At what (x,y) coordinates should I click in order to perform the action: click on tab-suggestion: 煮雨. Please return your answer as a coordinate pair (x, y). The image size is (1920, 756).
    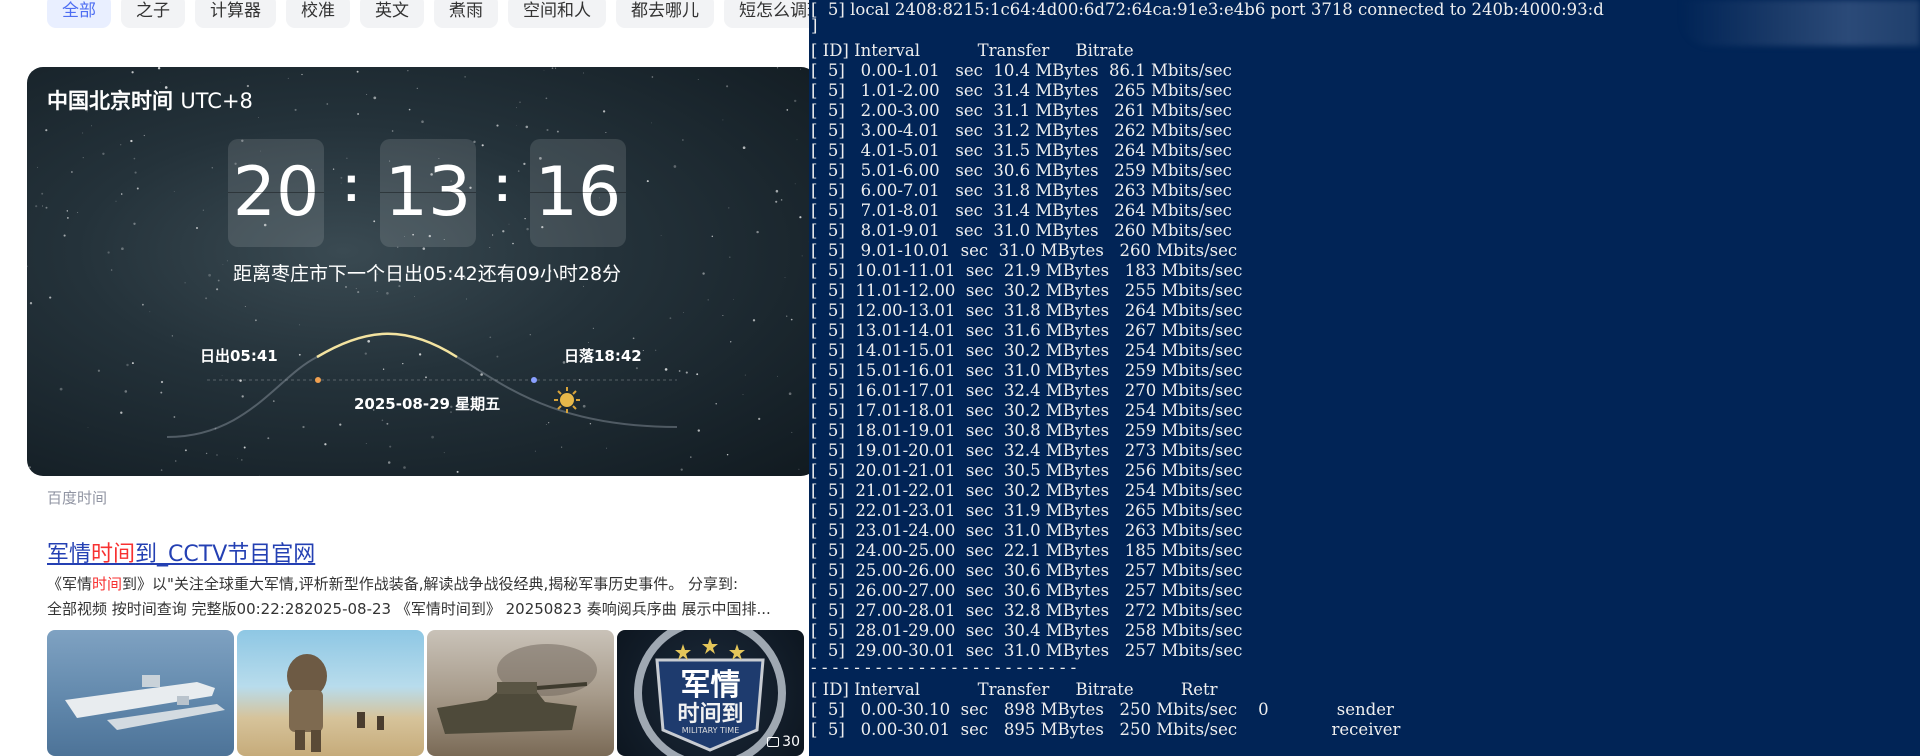
    Looking at the image, I should click on (466, 14).